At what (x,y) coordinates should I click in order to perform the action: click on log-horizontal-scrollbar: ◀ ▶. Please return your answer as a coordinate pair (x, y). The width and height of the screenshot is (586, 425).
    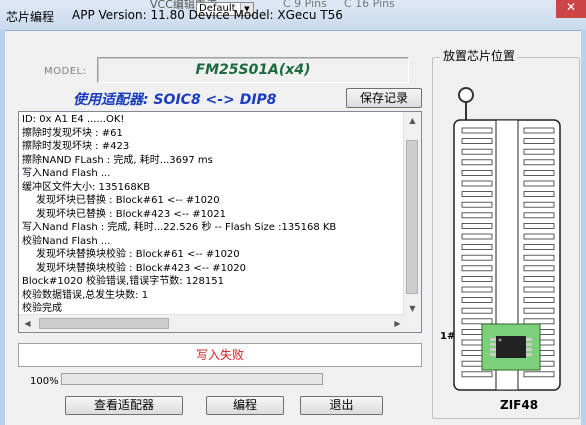
    Looking at the image, I should click on (212, 323).